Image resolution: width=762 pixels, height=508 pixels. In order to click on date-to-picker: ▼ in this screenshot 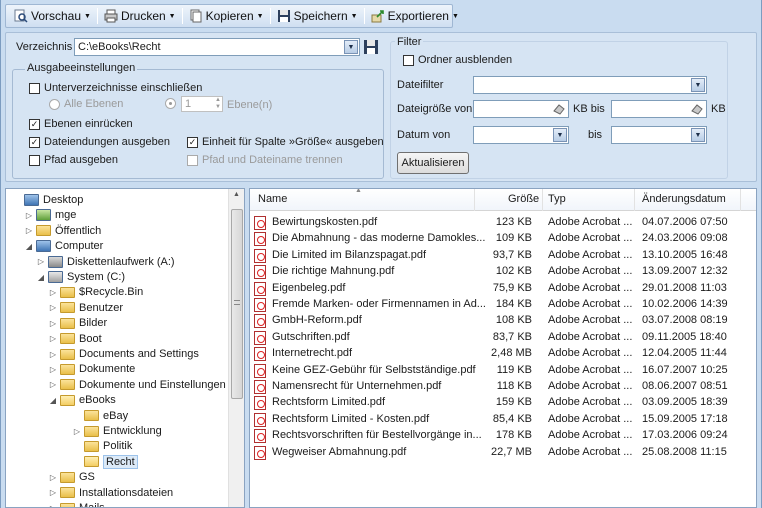, I will do `click(659, 135)`.